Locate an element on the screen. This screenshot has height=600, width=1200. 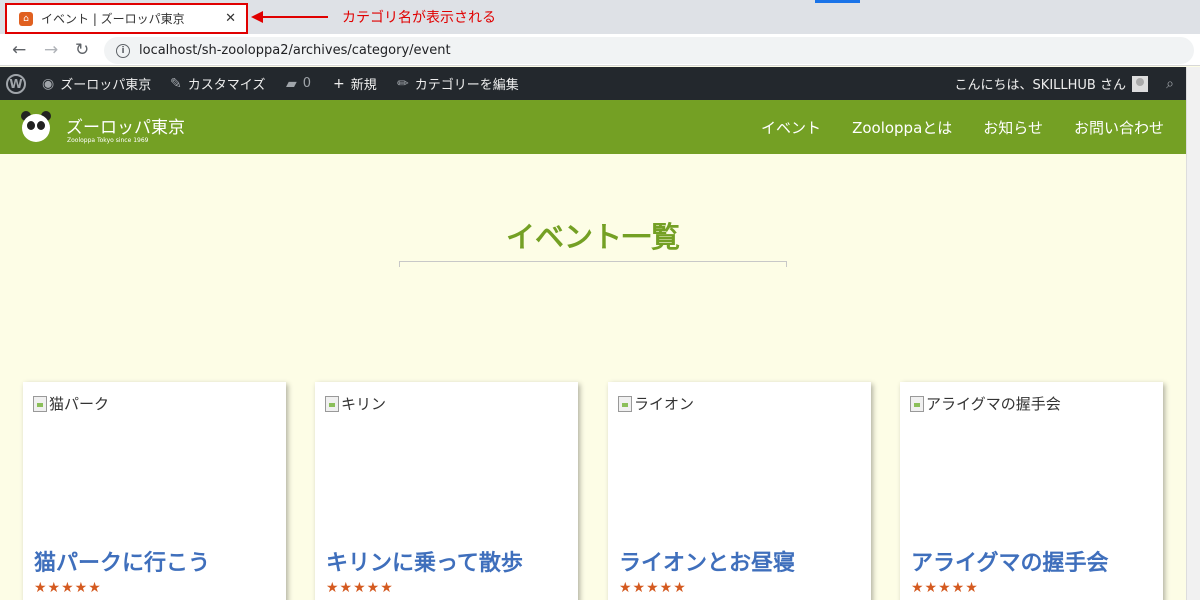
tab-title: イベント | ズーロッパ東京 is located at coordinates (113, 19).